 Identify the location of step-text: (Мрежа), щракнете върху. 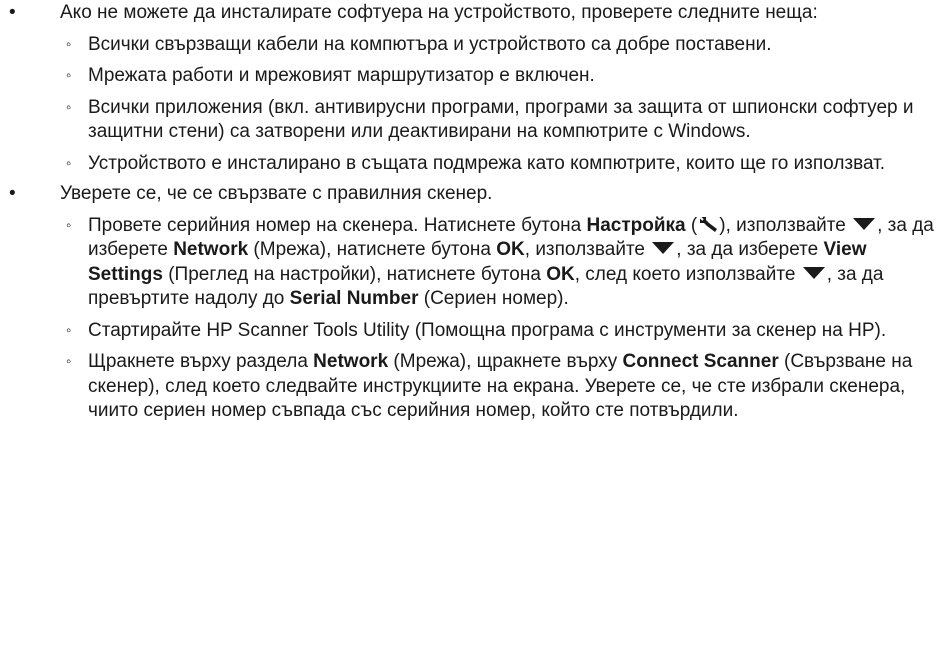
(505, 361).